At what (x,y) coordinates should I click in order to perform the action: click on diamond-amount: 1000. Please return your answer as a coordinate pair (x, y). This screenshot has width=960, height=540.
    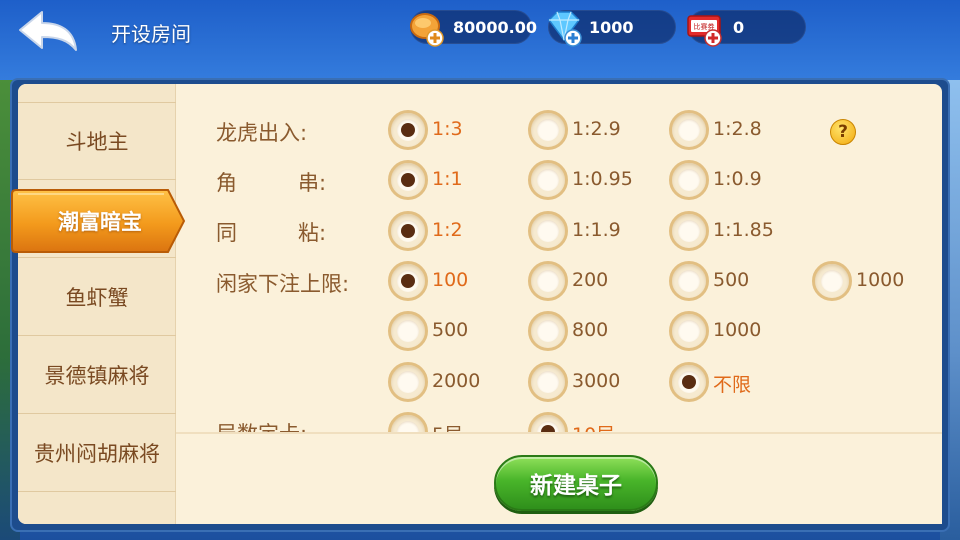
    Looking at the image, I should click on (611, 27).